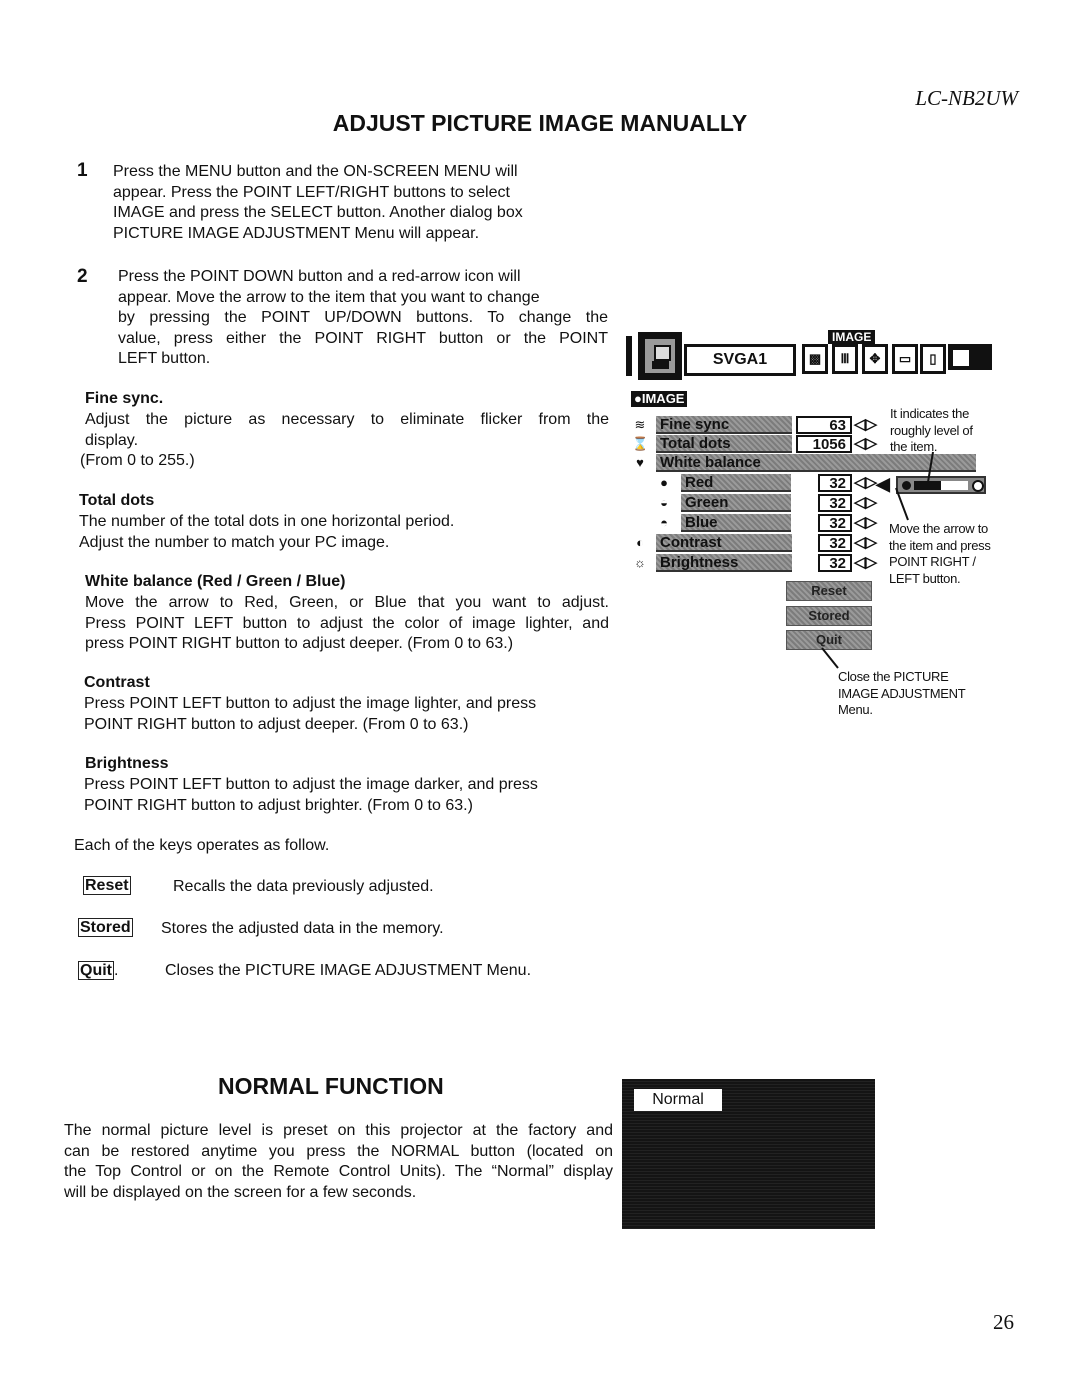  What do you see at coordinates (724, 425) in the screenshot?
I see `osd-row-label: Fine sync` at bounding box center [724, 425].